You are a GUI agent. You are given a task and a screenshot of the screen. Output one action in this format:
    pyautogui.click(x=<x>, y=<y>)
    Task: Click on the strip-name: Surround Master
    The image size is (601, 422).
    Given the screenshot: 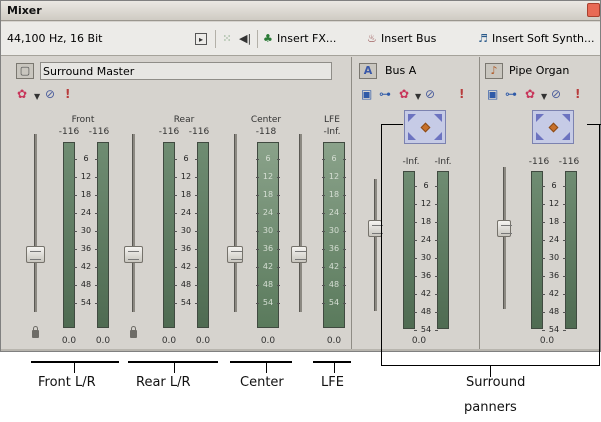 What is the action you would take?
    pyautogui.click(x=186, y=71)
    